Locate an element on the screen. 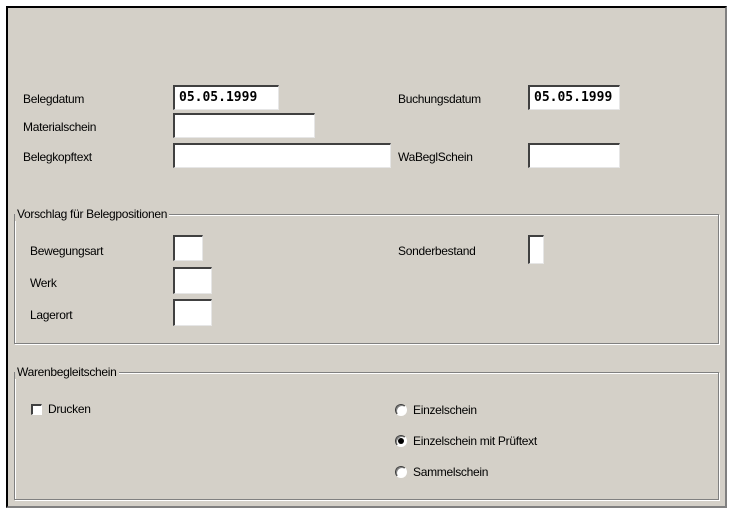  einzelschein-mit-prueftext-radio is located at coordinates (401, 441).